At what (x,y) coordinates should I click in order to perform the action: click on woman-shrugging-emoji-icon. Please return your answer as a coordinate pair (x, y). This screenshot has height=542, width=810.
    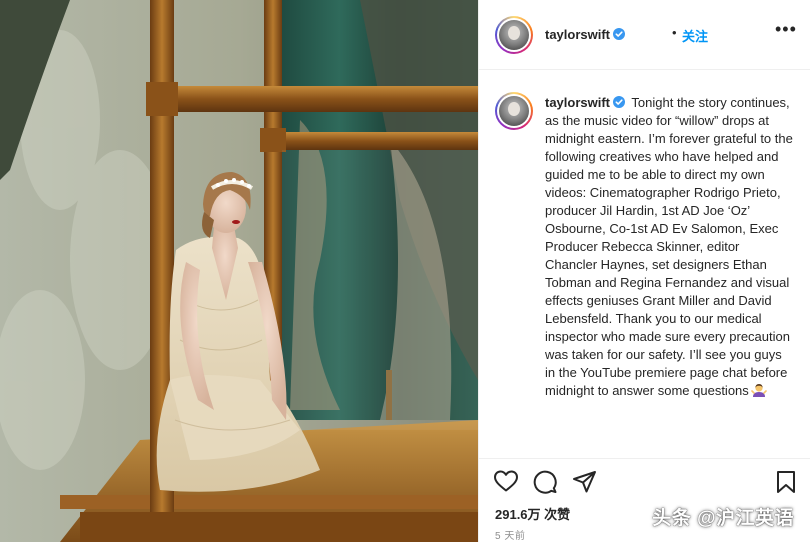
    Looking at the image, I should click on (758, 390).